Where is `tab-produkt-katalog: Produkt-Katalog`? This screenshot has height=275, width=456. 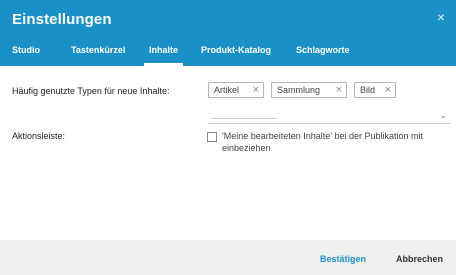
tab-produkt-katalog: Produkt-Katalog is located at coordinates (236, 55).